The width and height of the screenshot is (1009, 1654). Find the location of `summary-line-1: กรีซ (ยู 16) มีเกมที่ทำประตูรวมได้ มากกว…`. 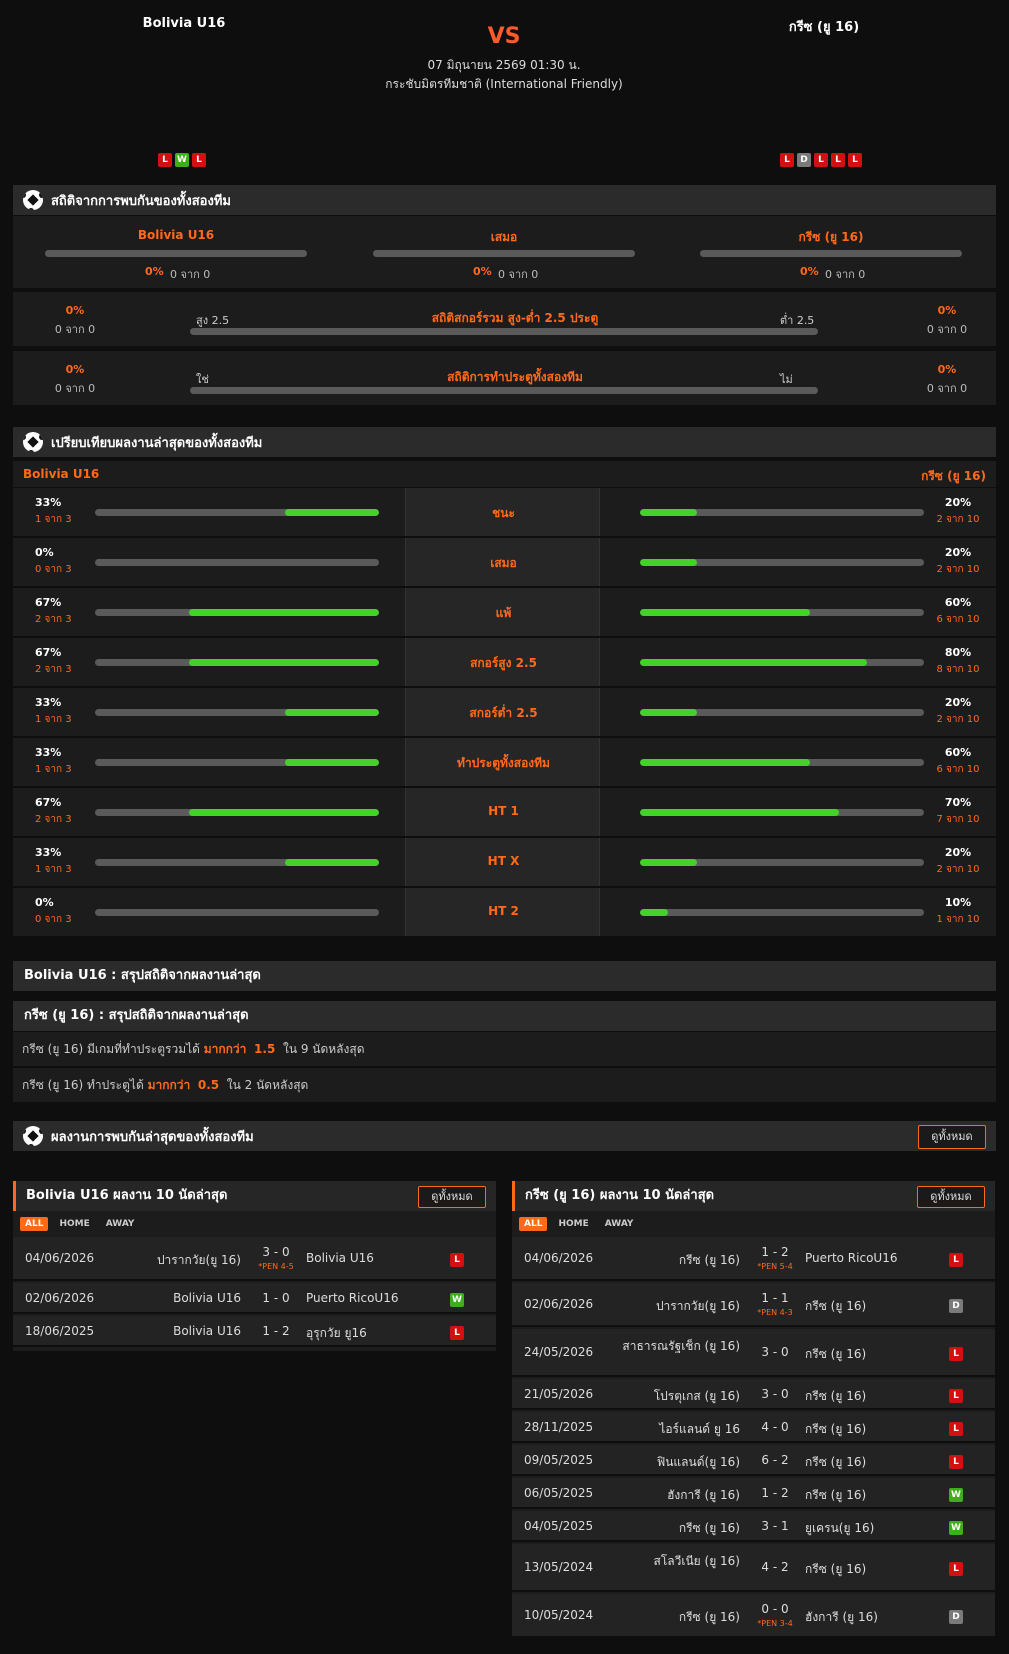

summary-line-1: กรีซ (ยู 16) มีเกมที่ทำประตูรวมได้ มากกว… is located at coordinates (504, 1049).